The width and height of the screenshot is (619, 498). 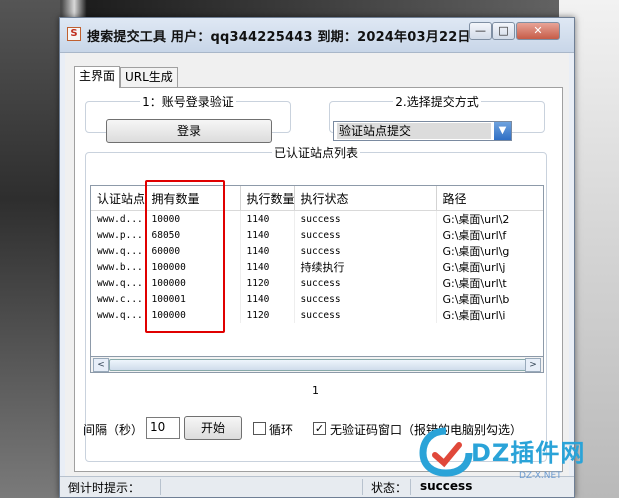 I want to click on column-header: 路径, so click(x=489, y=198).